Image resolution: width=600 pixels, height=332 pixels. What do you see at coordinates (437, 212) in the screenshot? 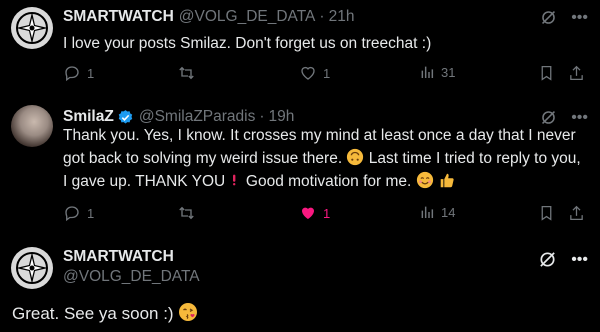
I see `views-button: 14` at bounding box center [437, 212].